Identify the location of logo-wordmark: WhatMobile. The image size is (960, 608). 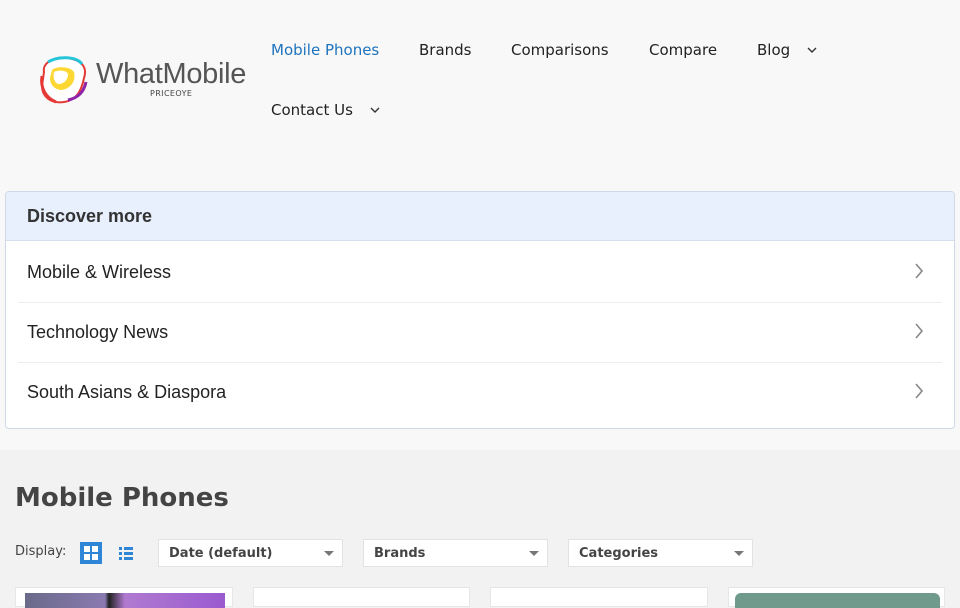
(171, 74).